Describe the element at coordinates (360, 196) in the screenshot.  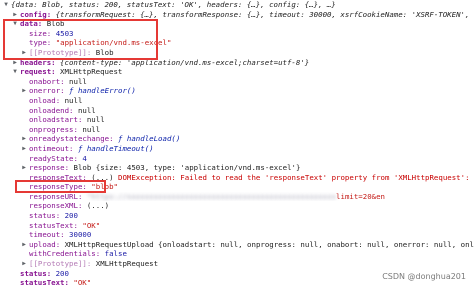
I see `property-value: limit=20&en` at that location.